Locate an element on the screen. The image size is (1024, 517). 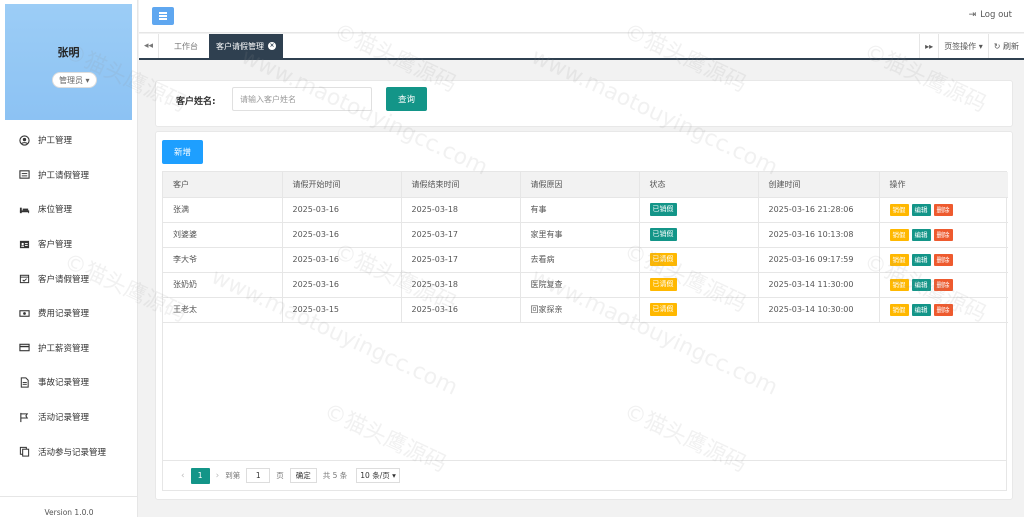
cell-created: 2025-03-16 10:13:08 is located at coordinates (819, 235).